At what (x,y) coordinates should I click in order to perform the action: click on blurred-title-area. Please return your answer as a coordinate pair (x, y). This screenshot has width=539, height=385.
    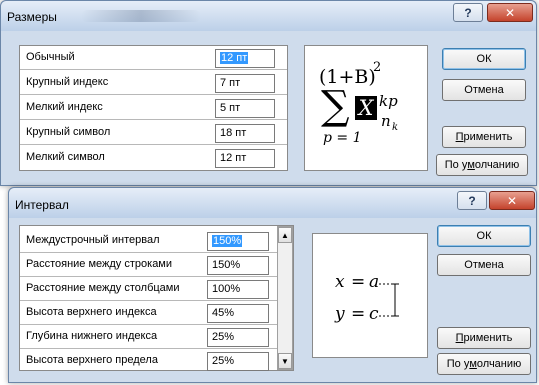
    Looking at the image, I should click on (141, 16).